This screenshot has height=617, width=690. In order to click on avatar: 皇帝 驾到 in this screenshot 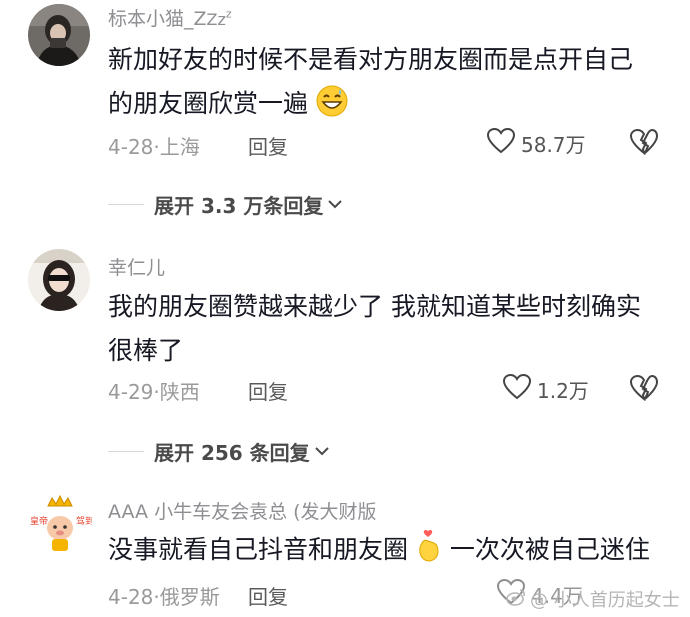, I will do `click(61, 525)`.